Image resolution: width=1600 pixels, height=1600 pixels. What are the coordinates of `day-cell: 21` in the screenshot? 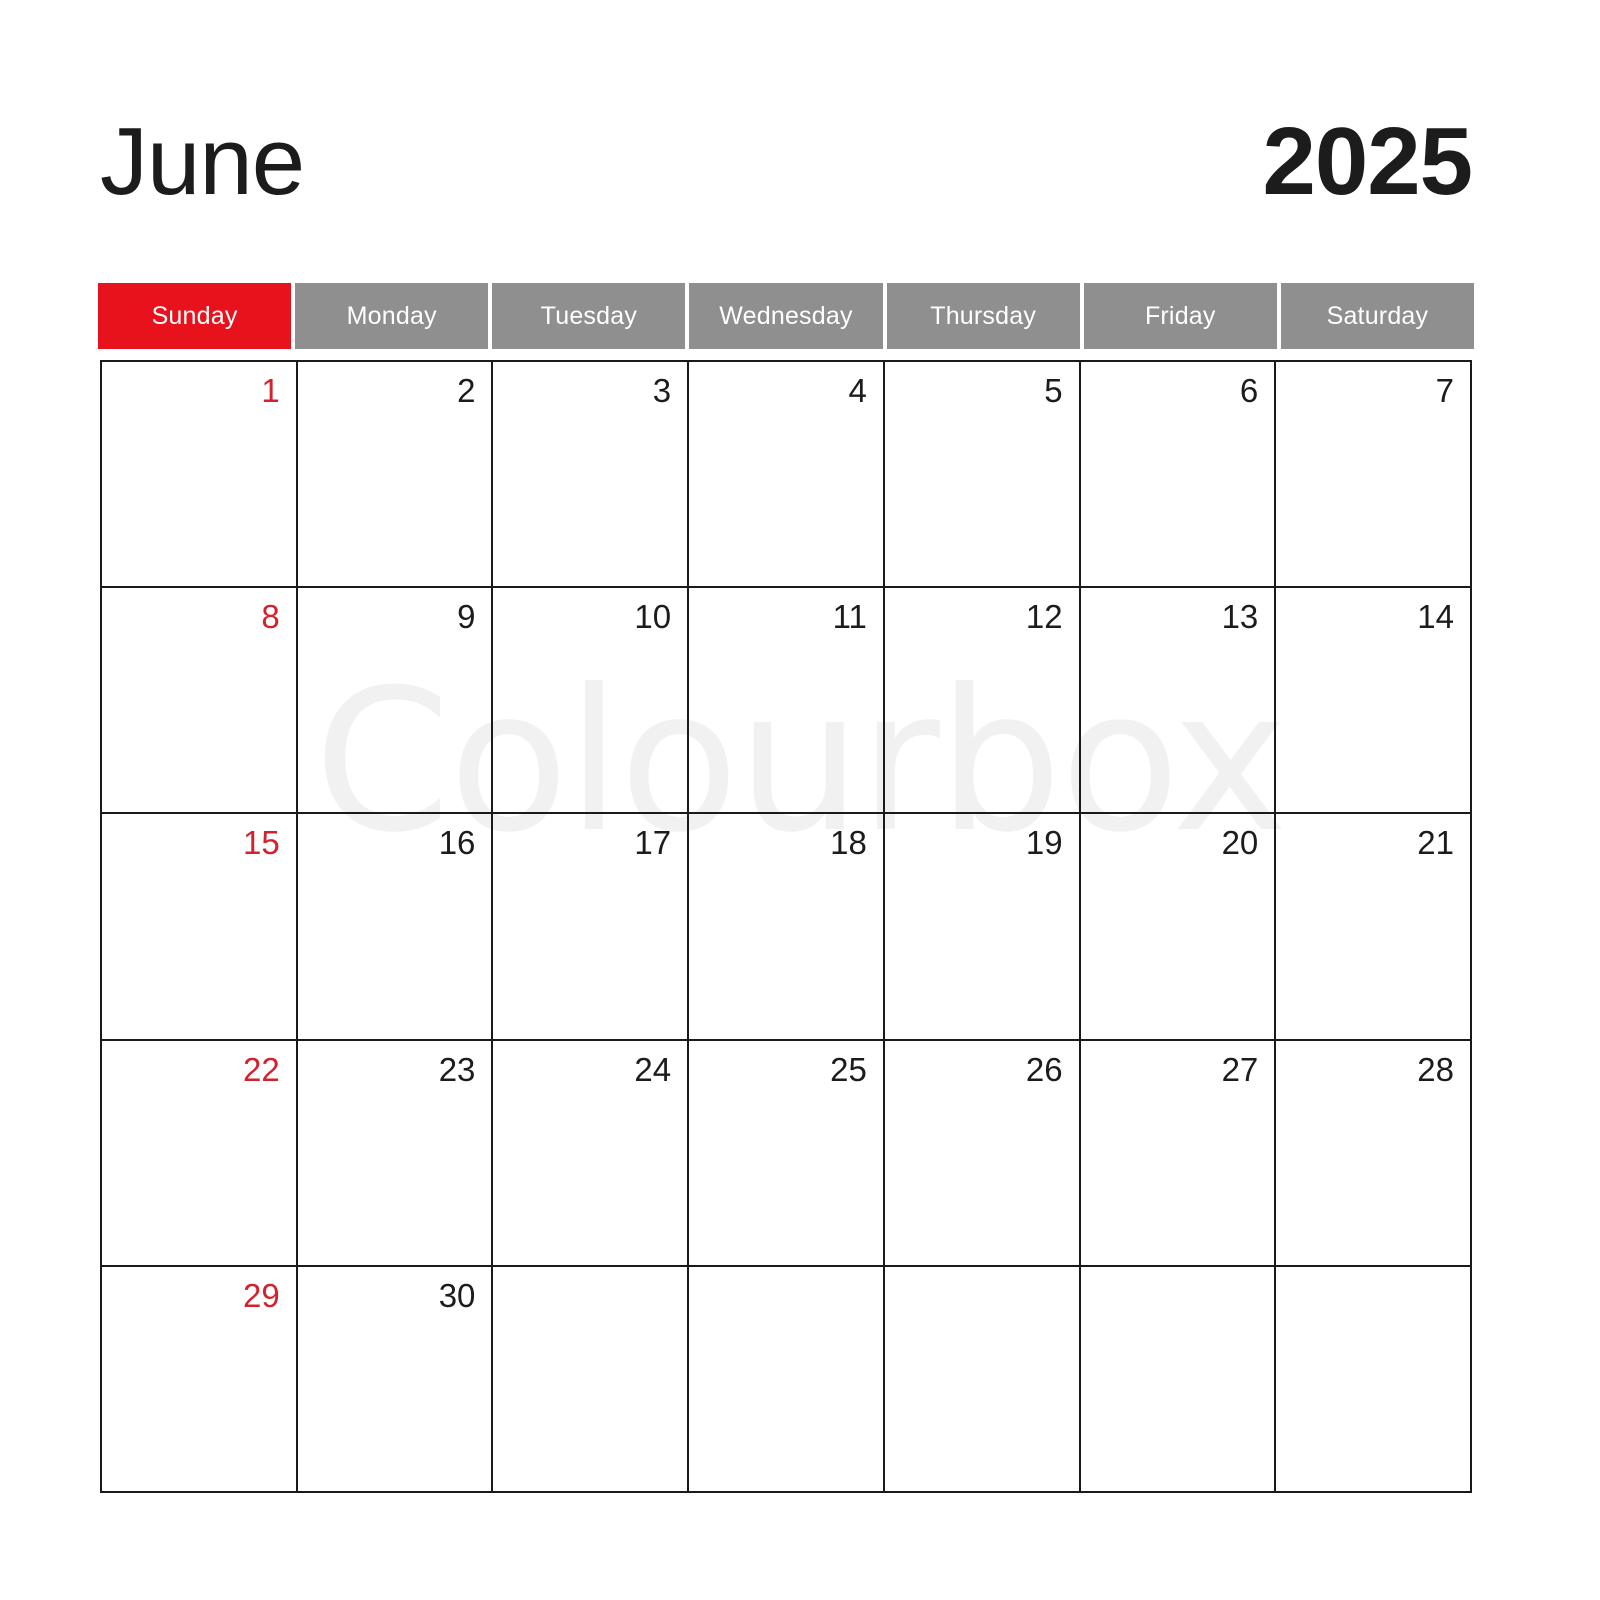 It's located at (1374, 927).